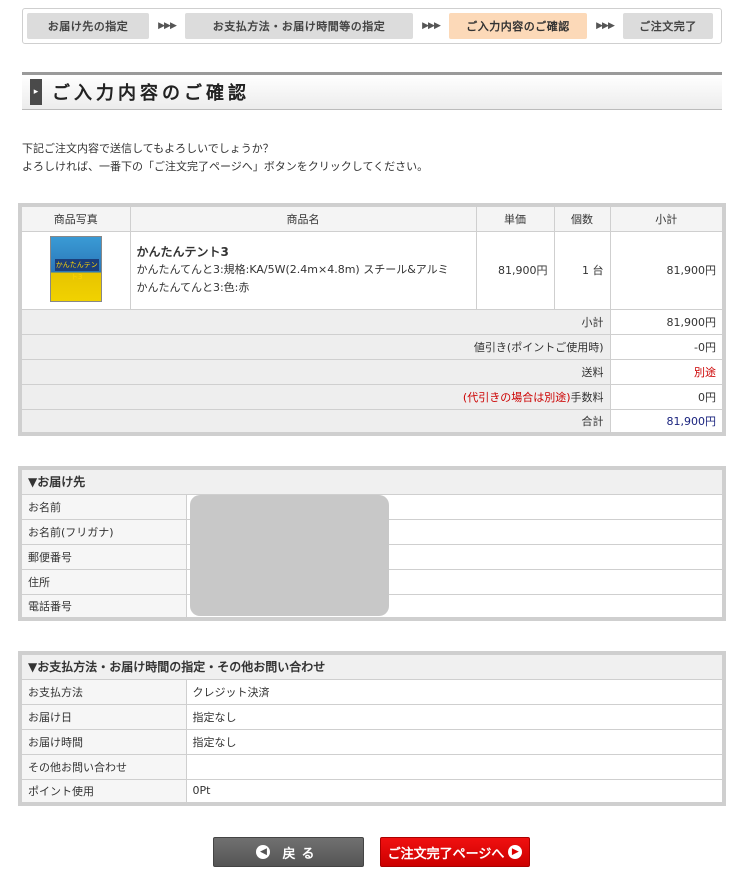 The image size is (748, 894). What do you see at coordinates (303, 218) in the screenshot?
I see `col-name: 商品名` at bounding box center [303, 218].